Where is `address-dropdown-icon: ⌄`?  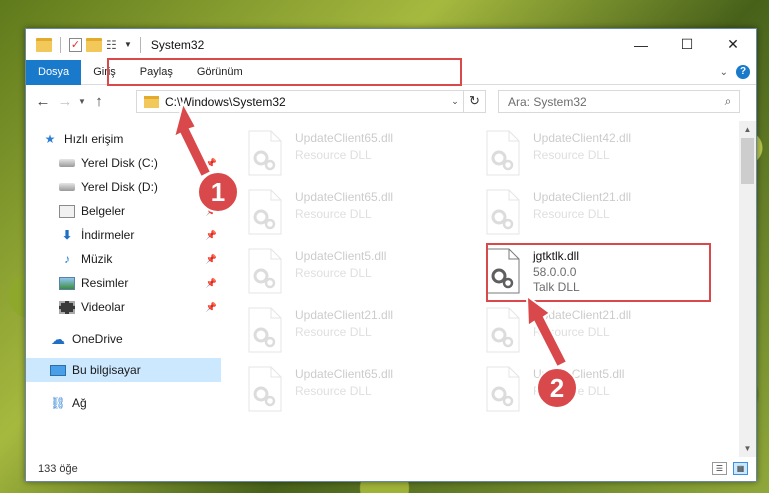
address-dropdown-icon: ⌄ is located at coordinates (455, 101).